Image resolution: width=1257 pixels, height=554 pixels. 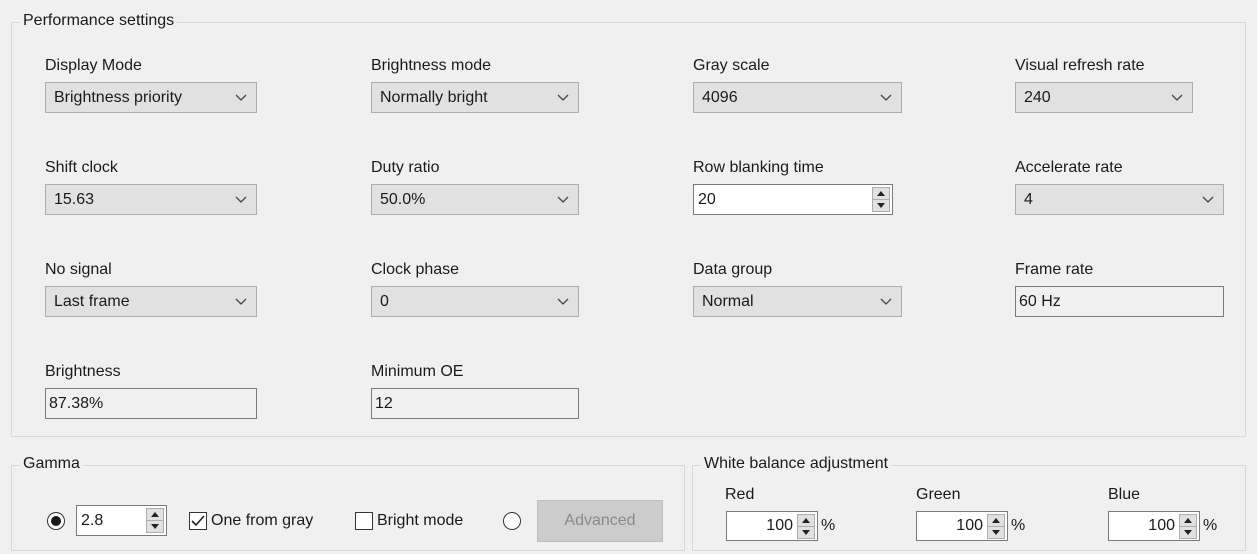 I want to click on brightness-mode-dropdown: Normally bright, so click(x=475, y=97).